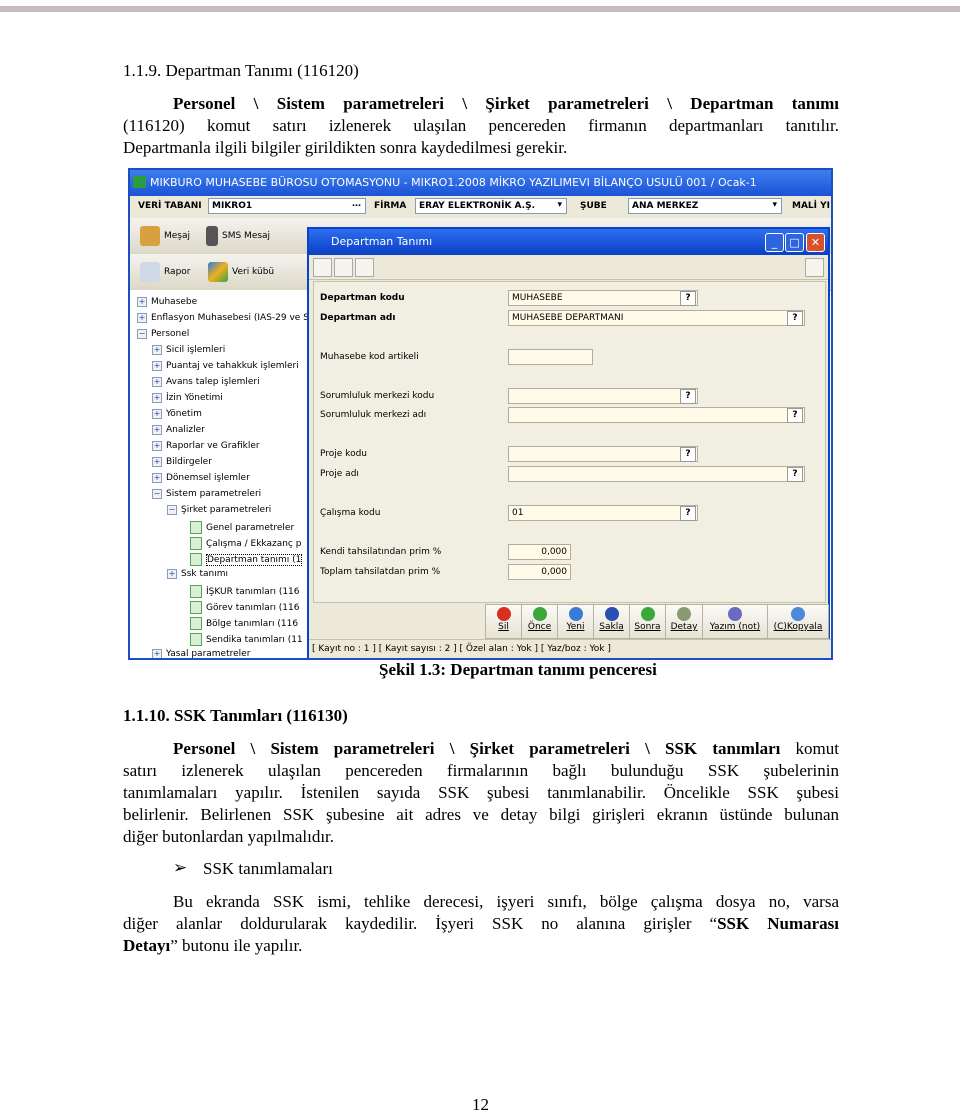 The height and width of the screenshot is (1112, 960). I want to click on tree-item: + Analizler, so click(178, 430).